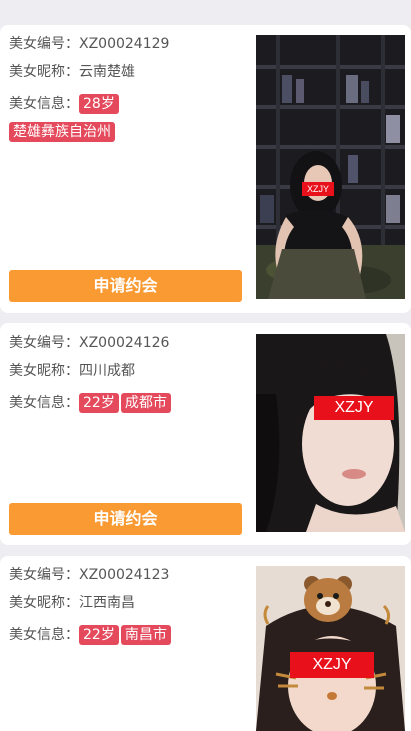 The height and width of the screenshot is (731, 411). I want to click on info-row: 美女信息： 28岁, so click(65, 104).